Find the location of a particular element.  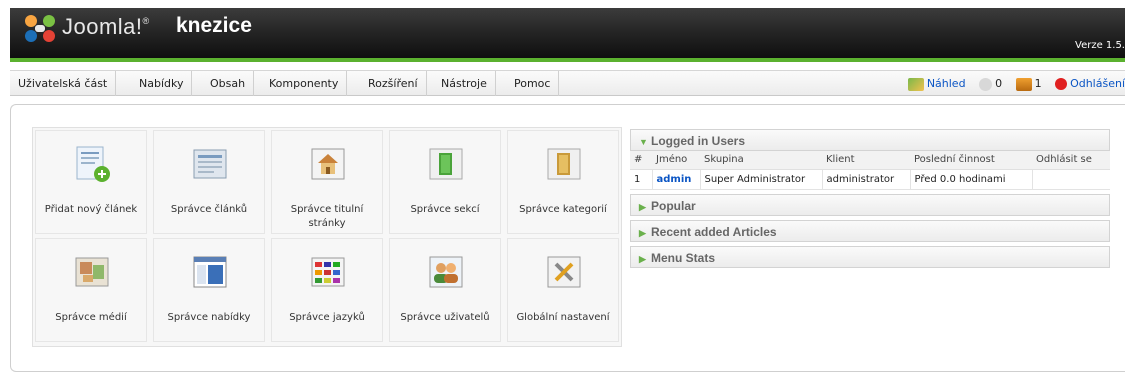

user-group: Super Administrator is located at coordinates (761, 179).